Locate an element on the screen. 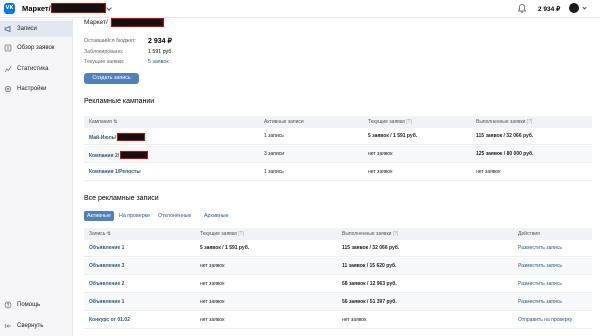  column-header-post: Запись ⇅ is located at coordinates (100, 234).